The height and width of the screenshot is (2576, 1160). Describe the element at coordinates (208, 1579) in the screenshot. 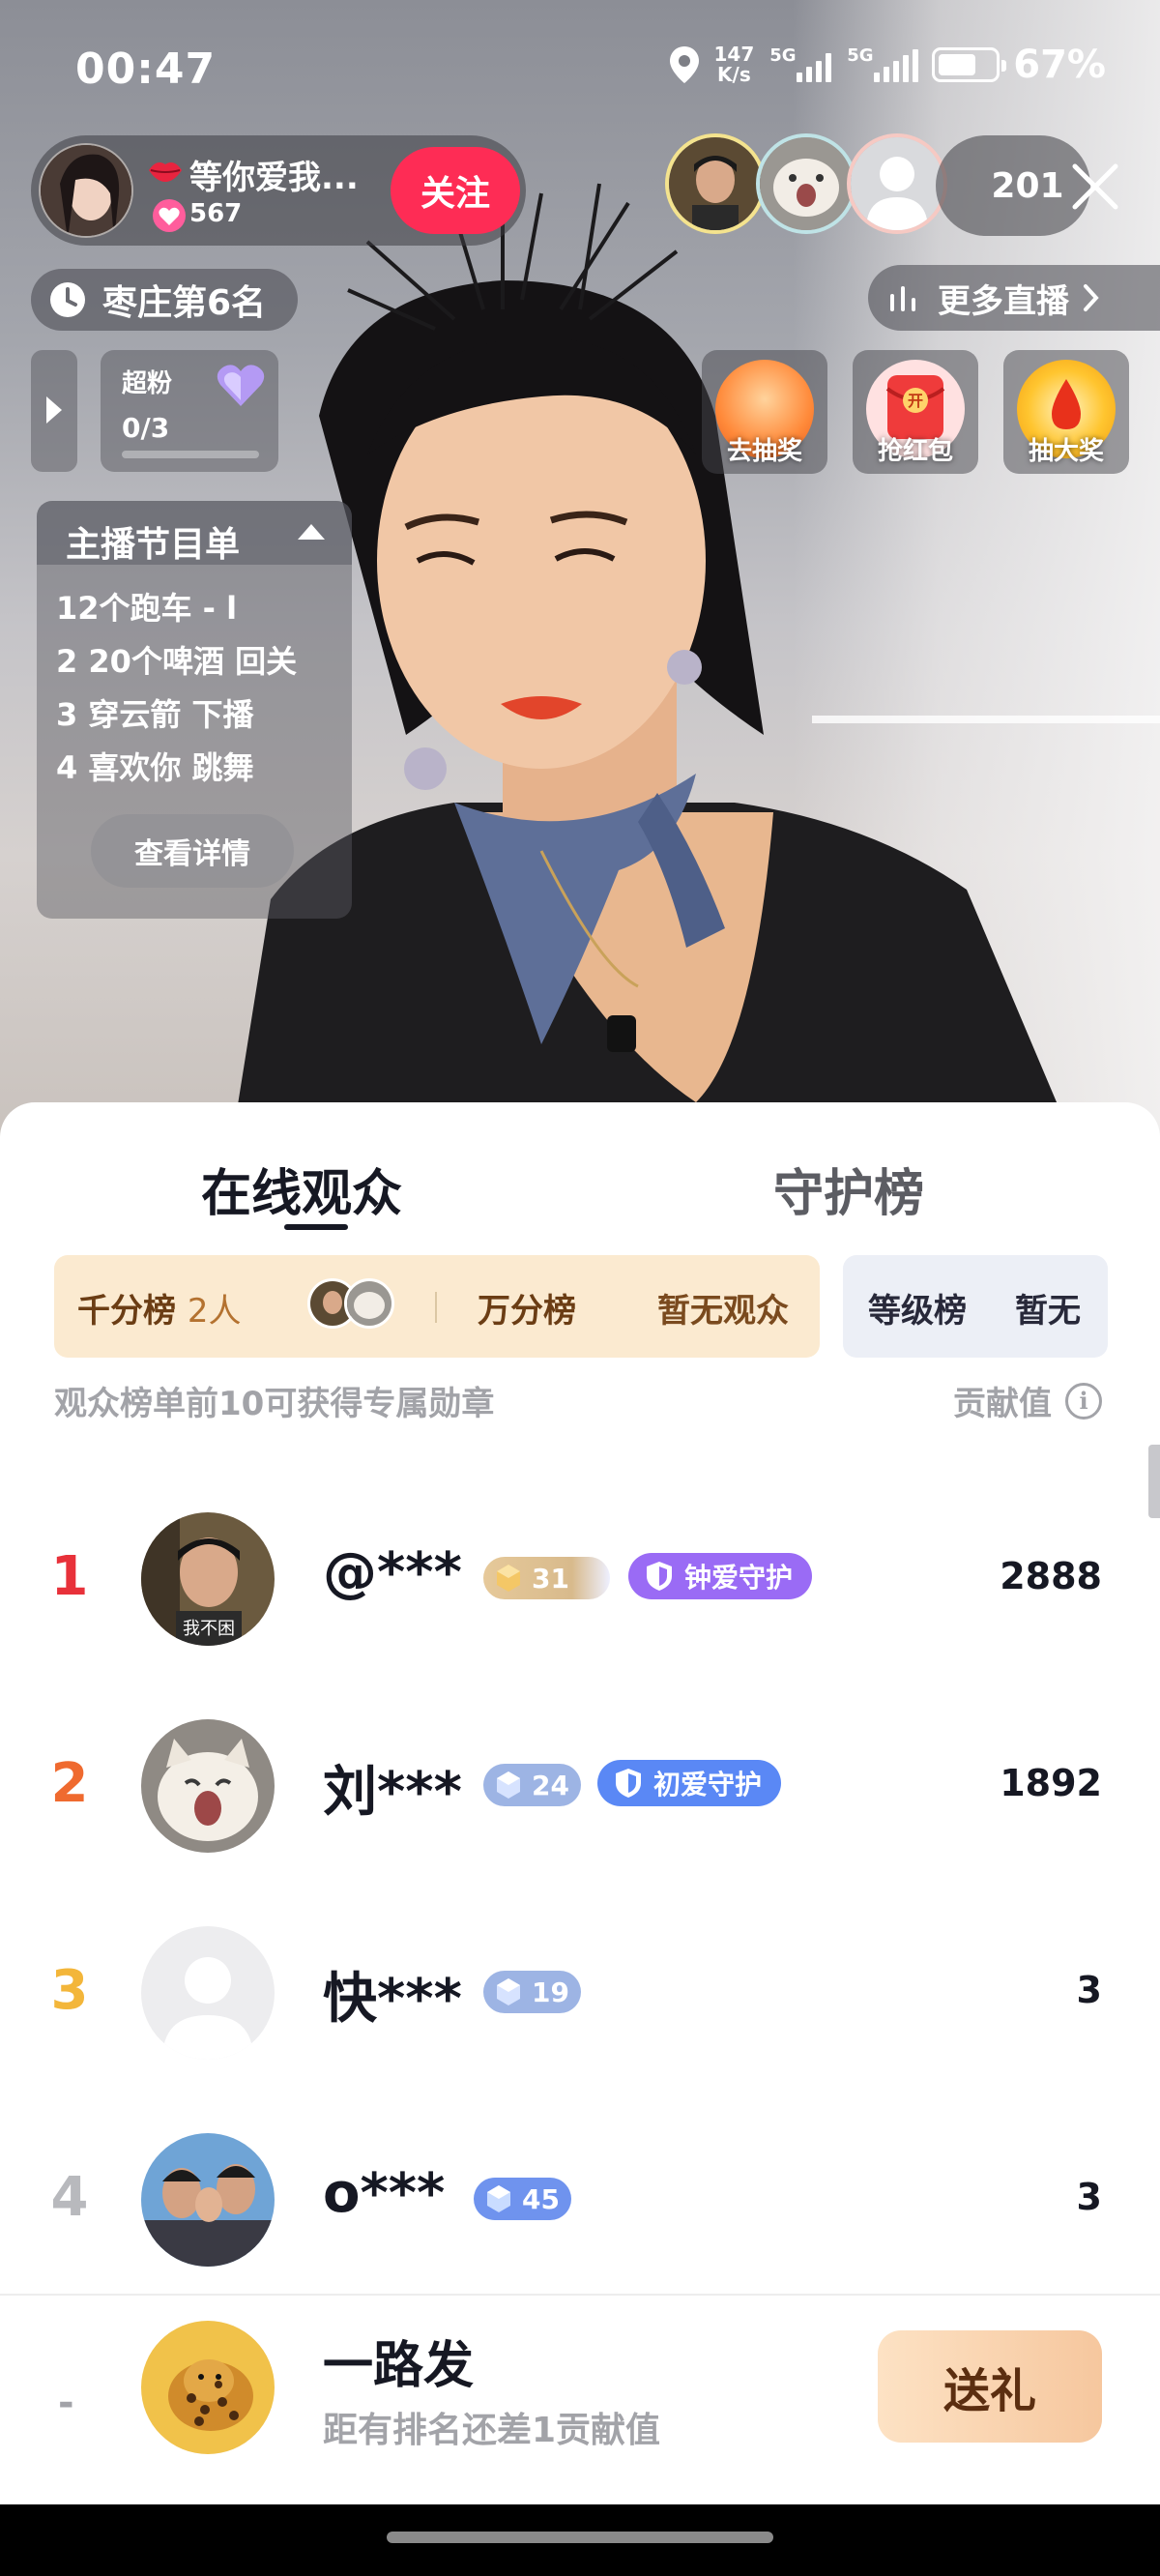

I see `user-avatar: 我不困` at that location.